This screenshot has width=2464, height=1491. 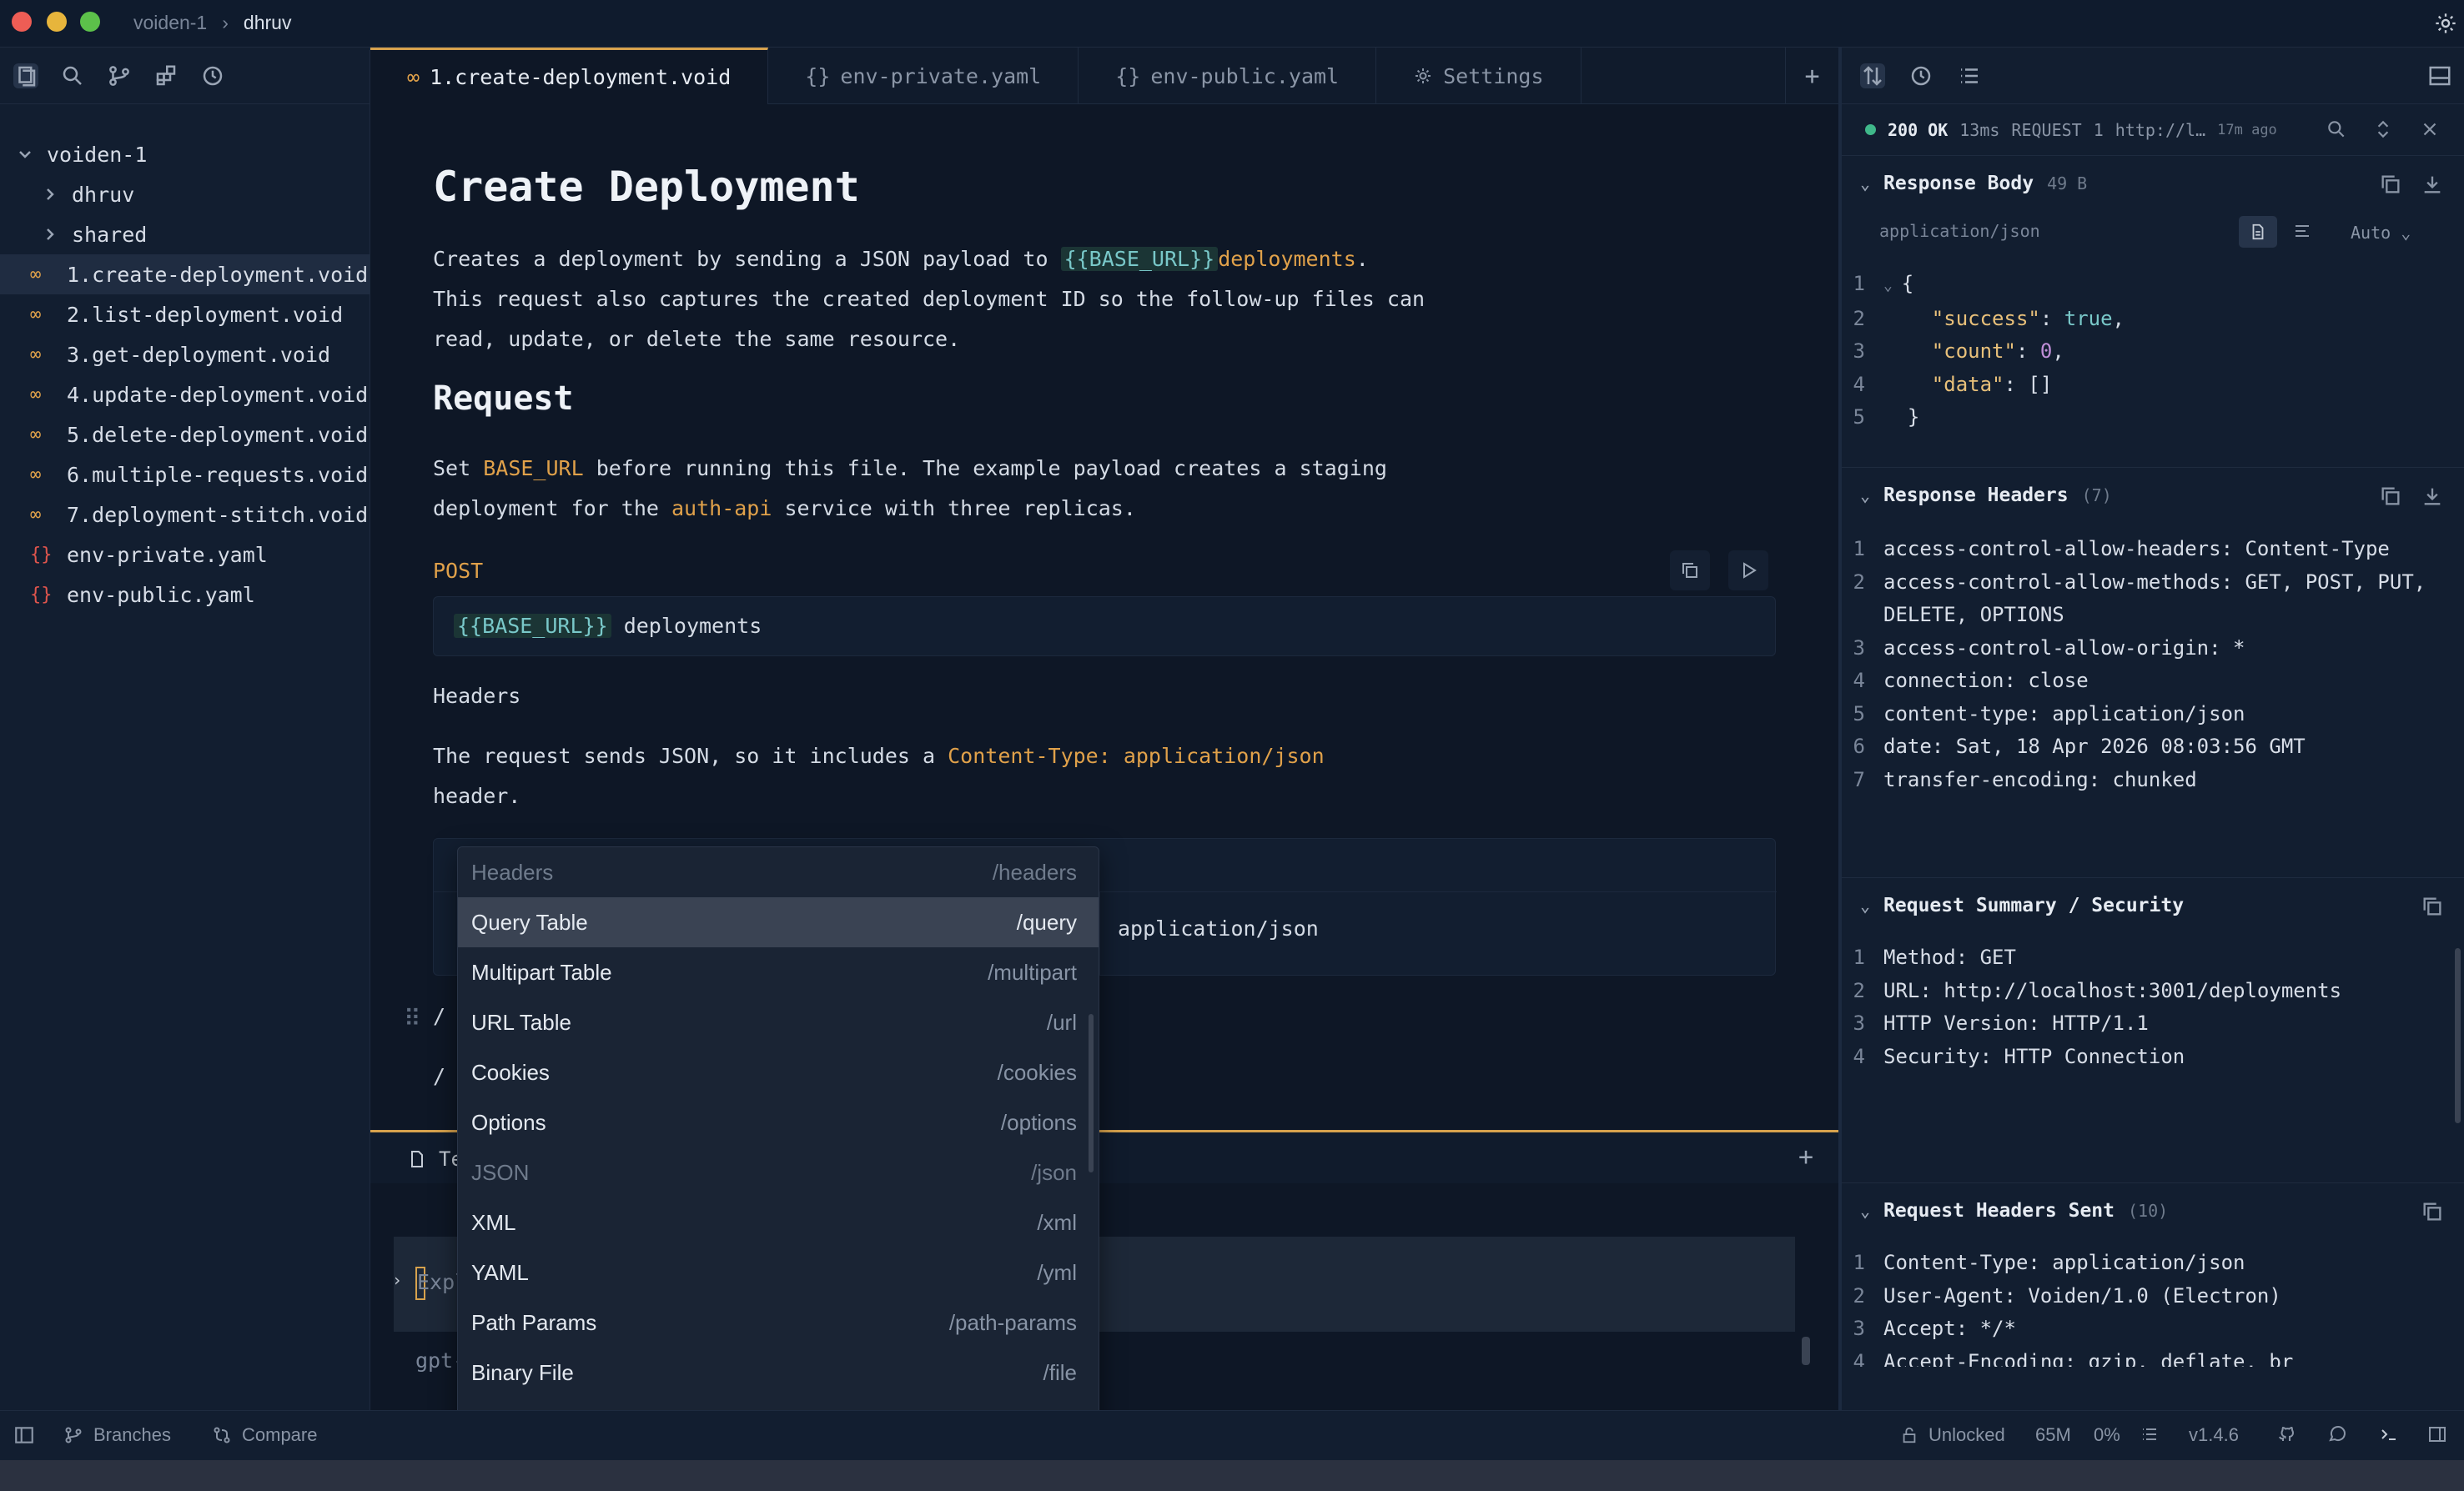 What do you see at coordinates (2153, 1058) in the screenshot?
I see `code-line: 4 Security: HTTP Connection` at bounding box center [2153, 1058].